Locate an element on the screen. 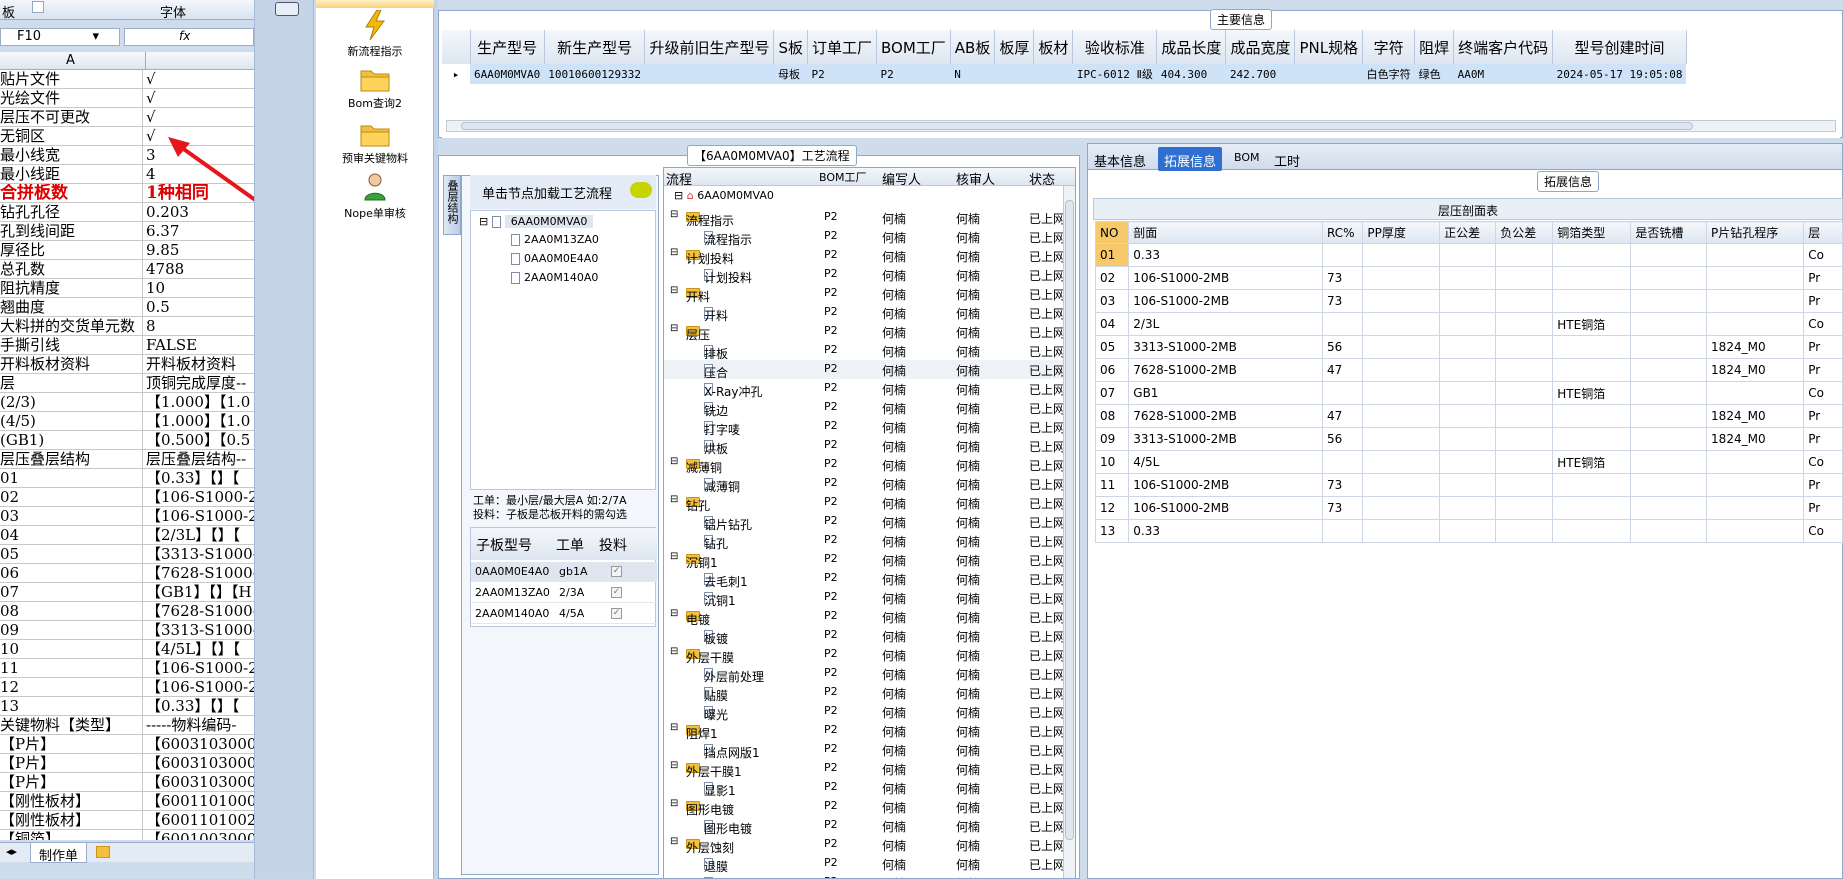 The image size is (1843, 879). cell-b: 【0.33】【】【 is located at coordinates (200, 478).